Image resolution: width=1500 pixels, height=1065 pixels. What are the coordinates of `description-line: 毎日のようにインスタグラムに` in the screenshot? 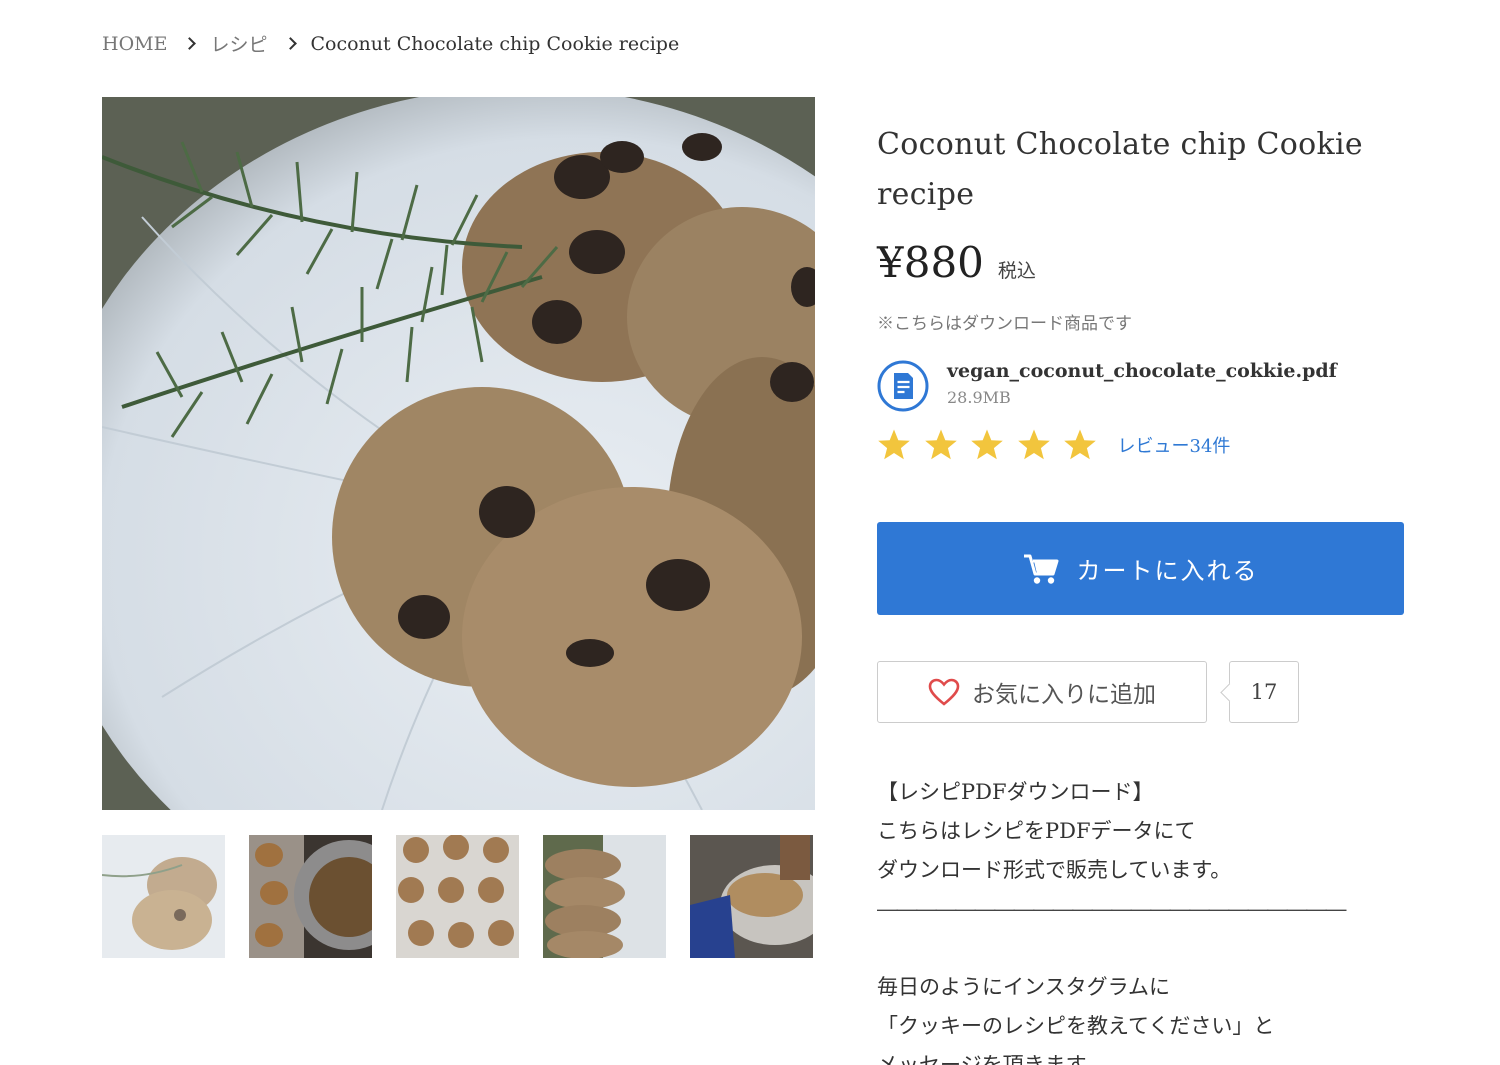 It's located at (1023, 987).